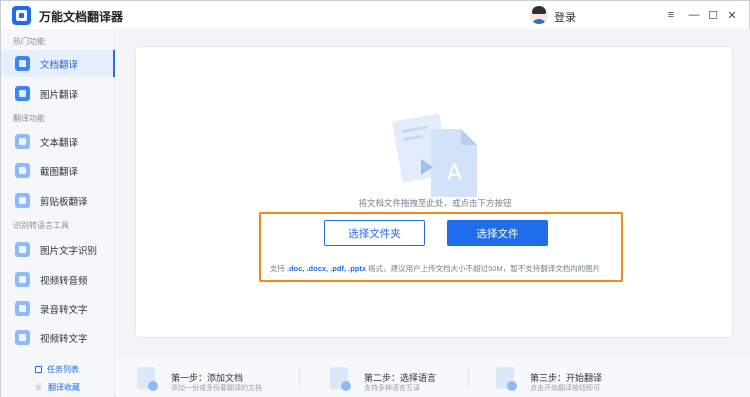  Describe the element at coordinates (277, 268) in the screenshot. I see `support-prefix: 支持` at that location.